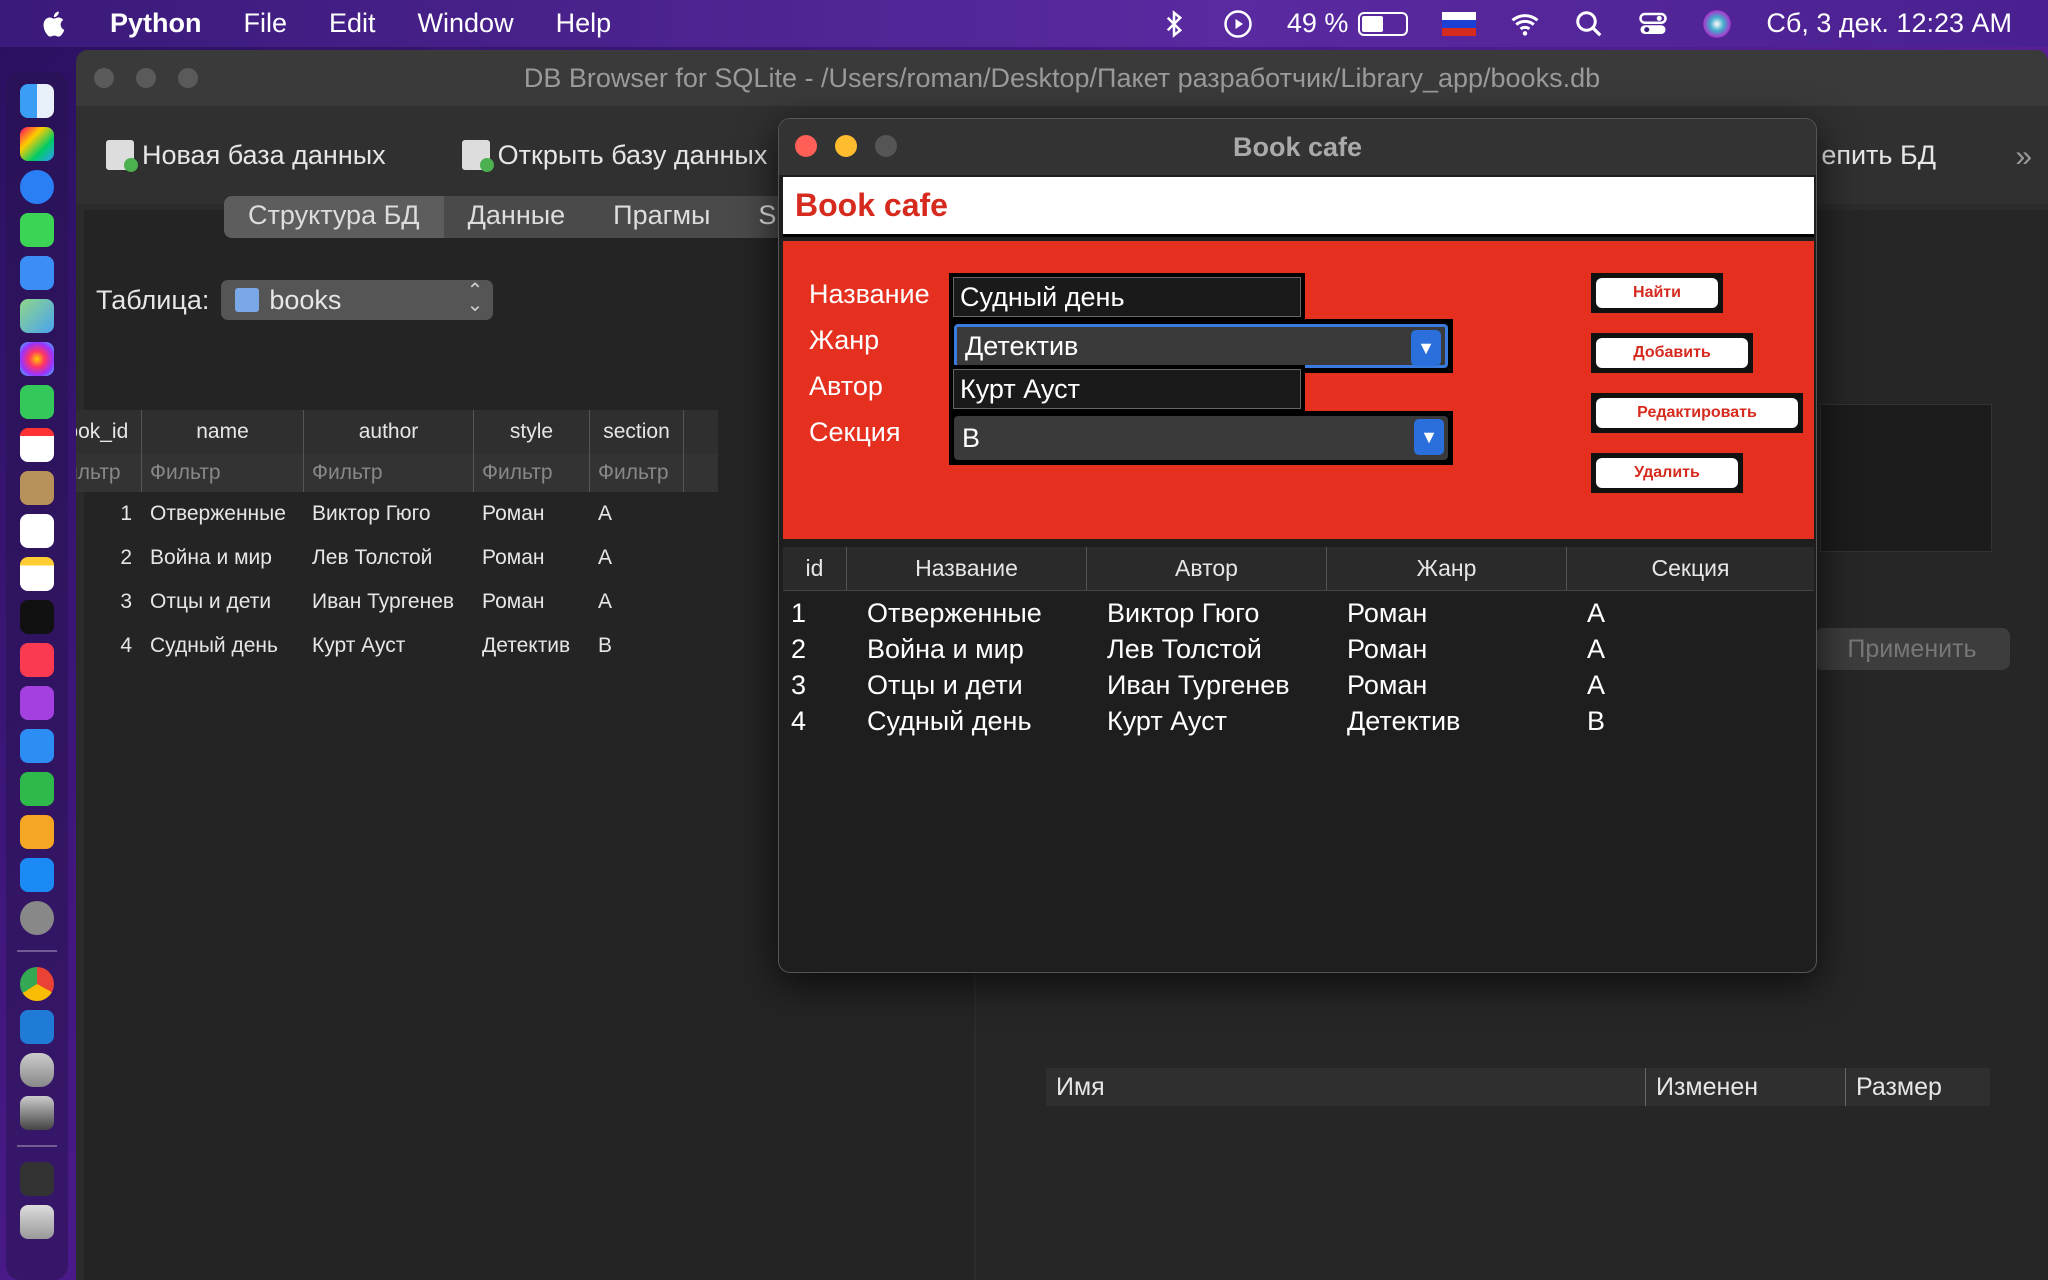  I want to click on keynote-icon, so click(37, 746).